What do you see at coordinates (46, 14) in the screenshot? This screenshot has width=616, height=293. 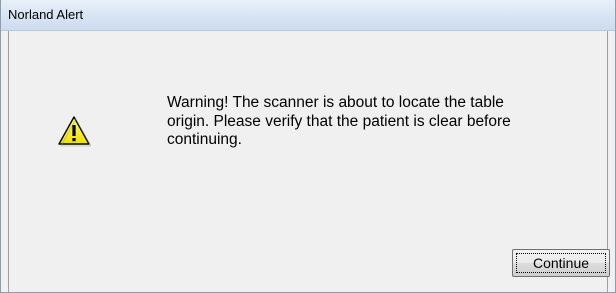 I see `window-title: Norland Alert` at bounding box center [46, 14].